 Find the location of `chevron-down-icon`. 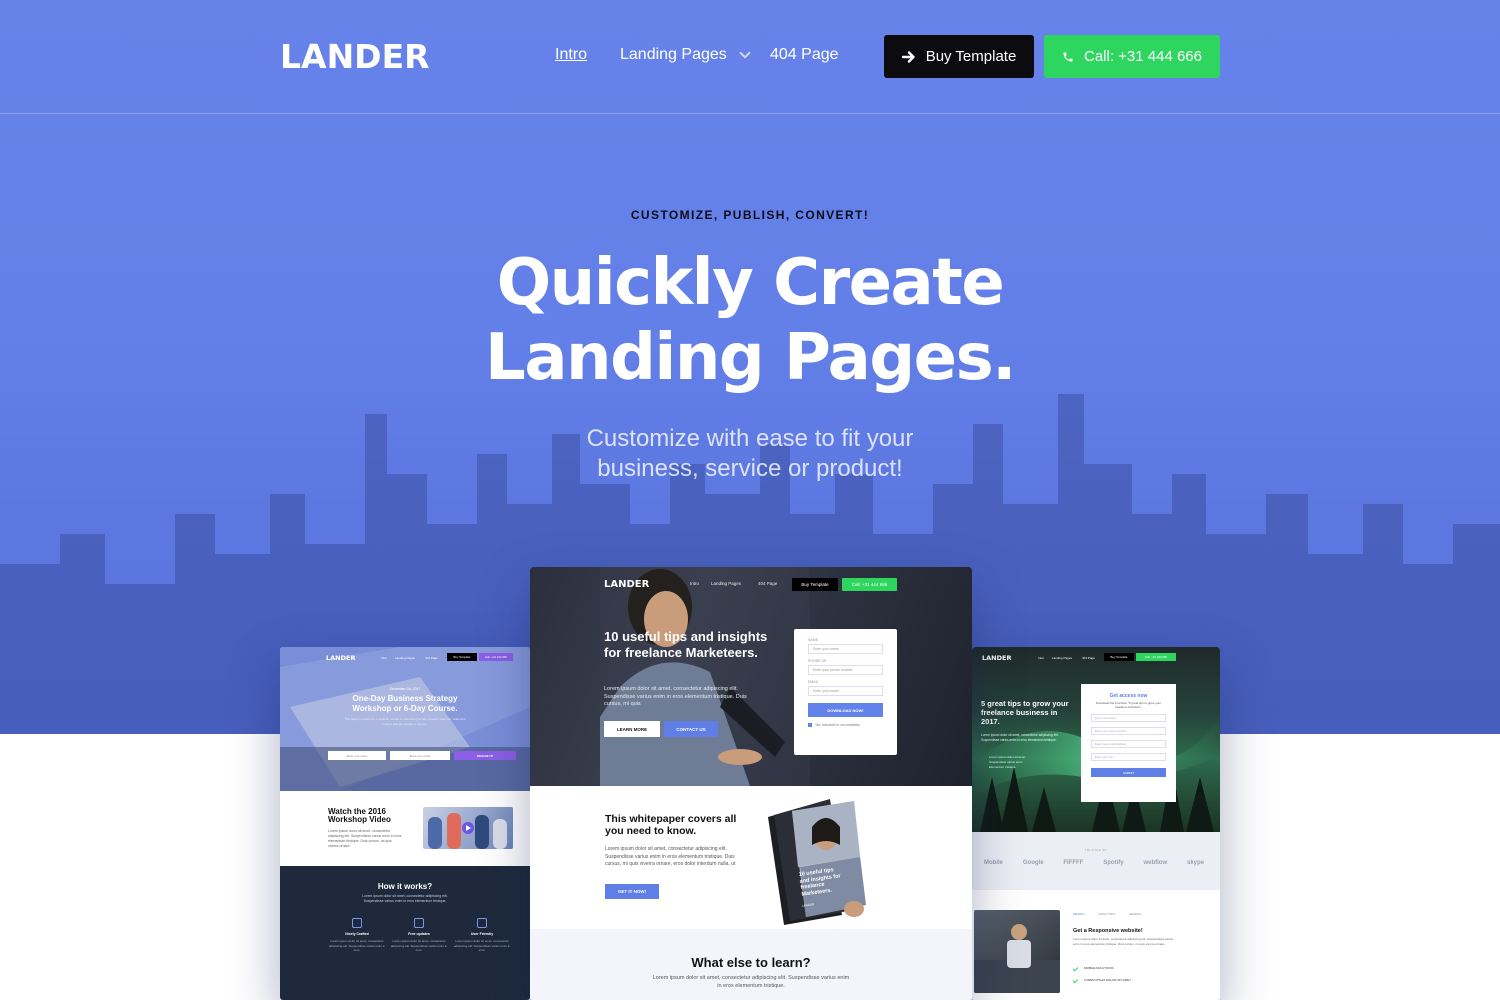

chevron-down-icon is located at coordinates (745, 52).